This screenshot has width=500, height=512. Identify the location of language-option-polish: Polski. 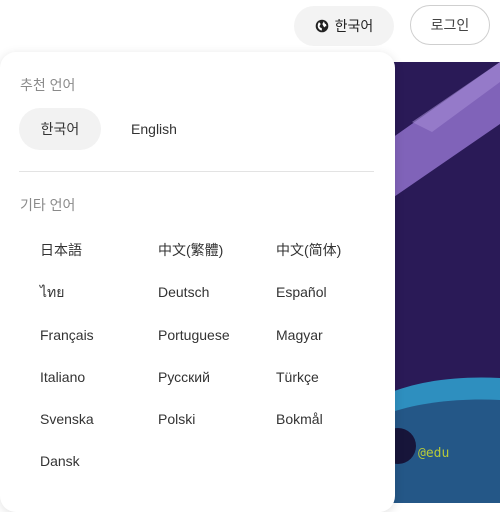
(217, 422).